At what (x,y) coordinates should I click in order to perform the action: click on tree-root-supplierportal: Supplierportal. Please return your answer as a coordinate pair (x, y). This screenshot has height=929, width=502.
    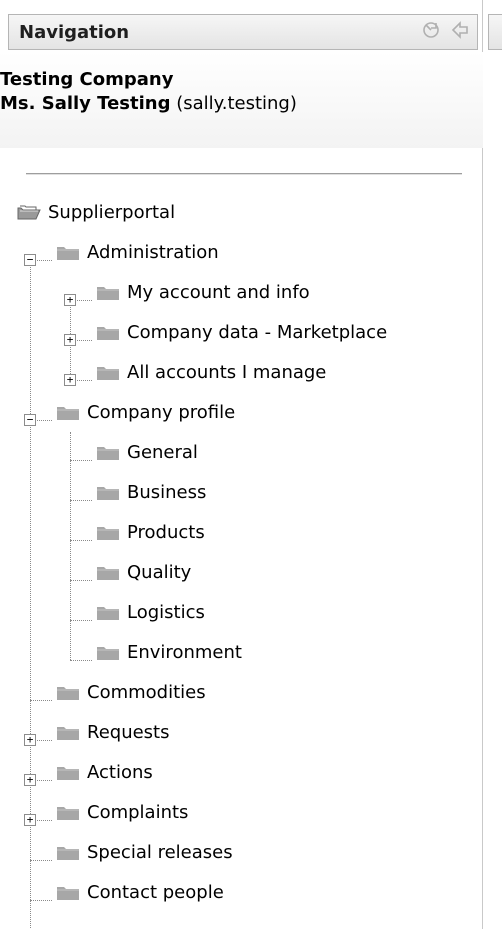
    Looking at the image, I should click on (95, 212).